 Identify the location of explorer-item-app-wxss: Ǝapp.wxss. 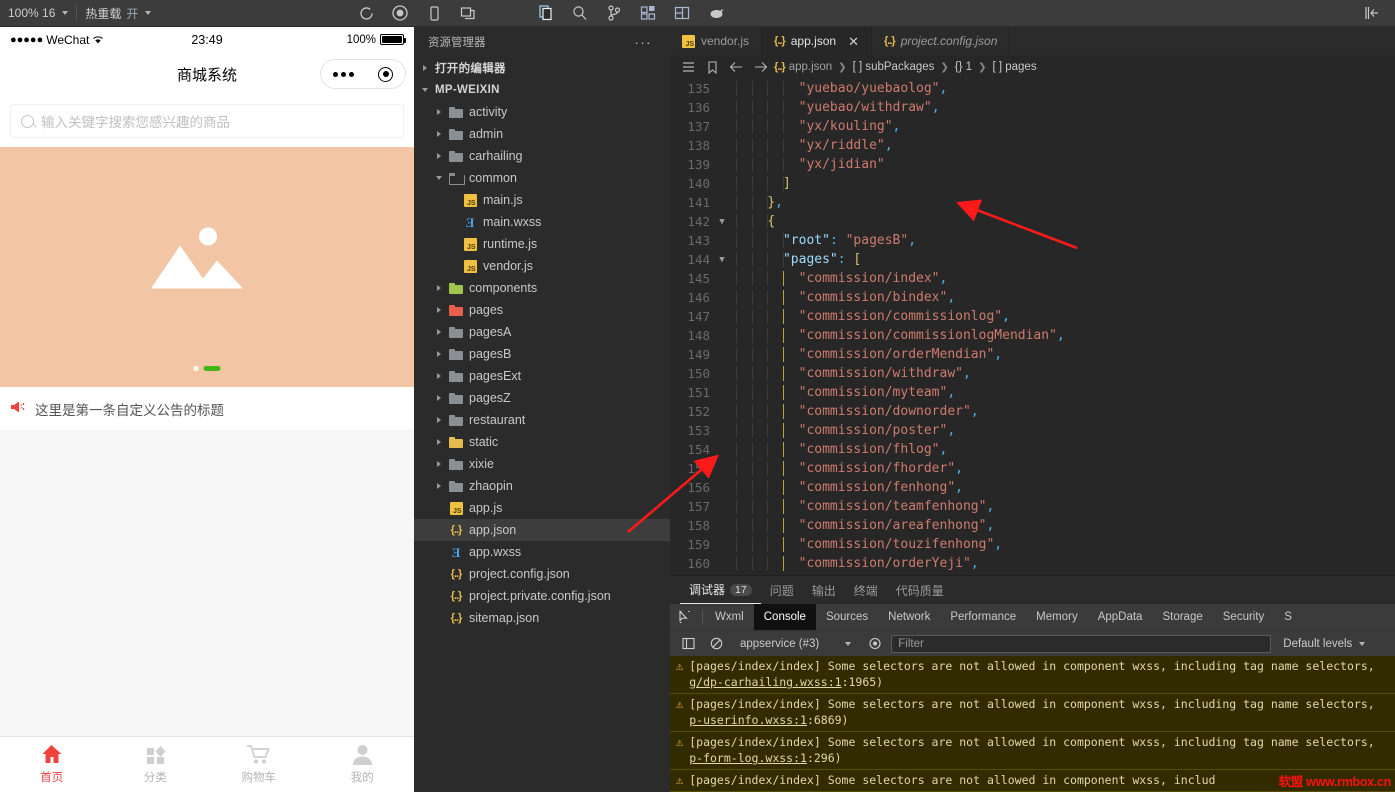
(542, 552).